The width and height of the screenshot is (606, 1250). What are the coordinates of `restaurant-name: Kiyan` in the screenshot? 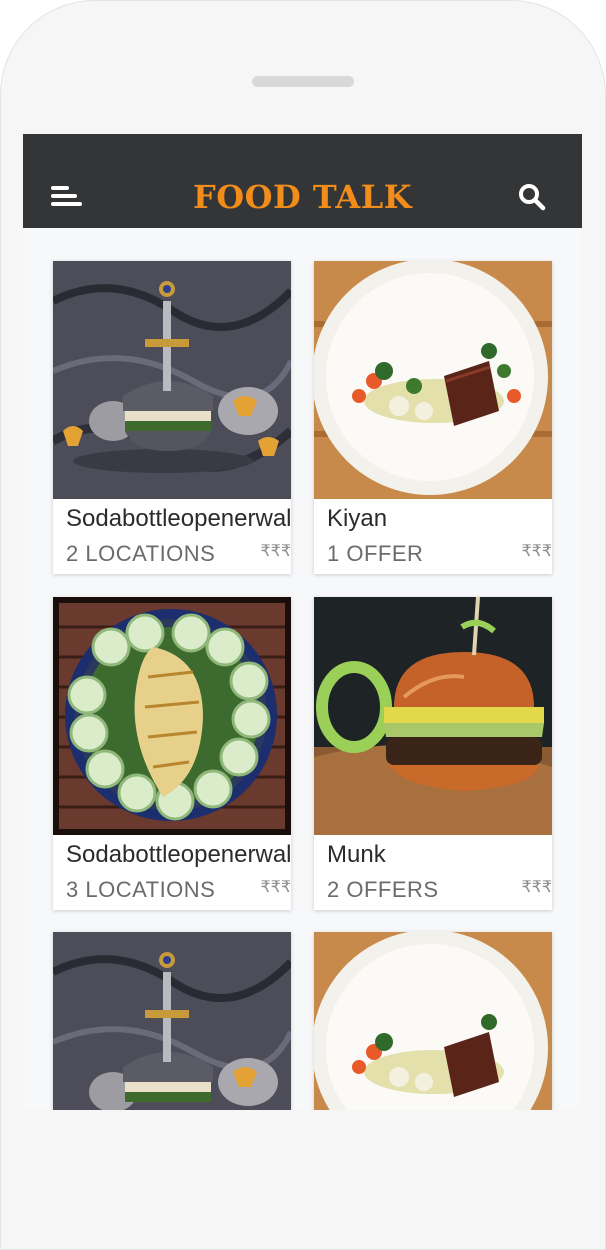 It's located at (357, 518).